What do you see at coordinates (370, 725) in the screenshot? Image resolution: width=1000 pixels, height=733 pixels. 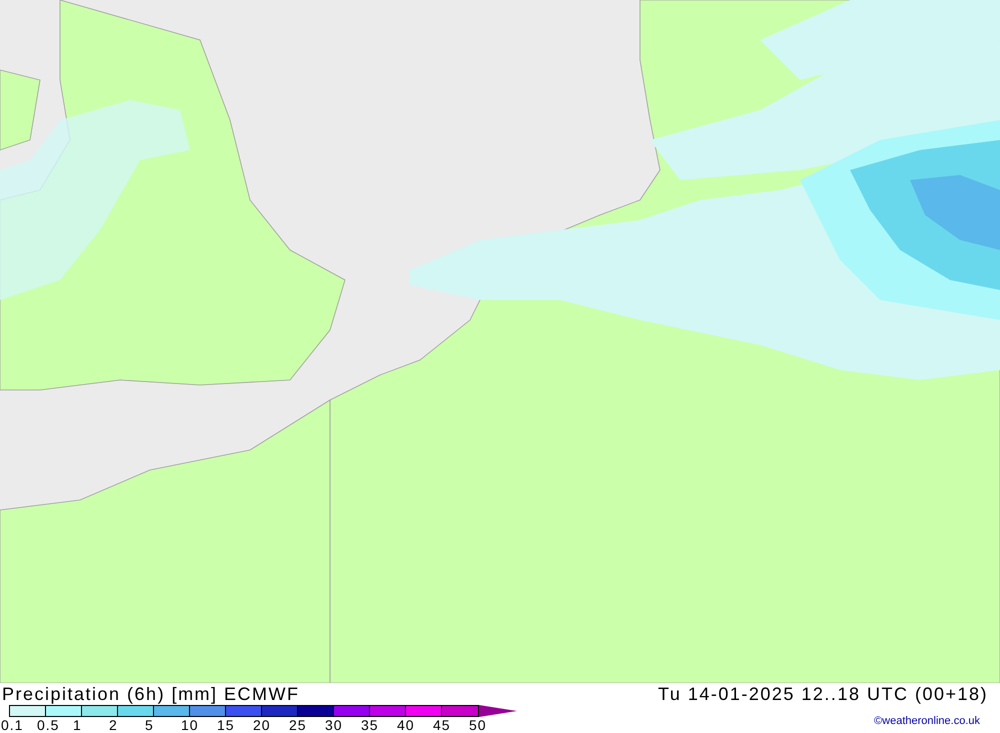 I see `scale-label: 35` at bounding box center [370, 725].